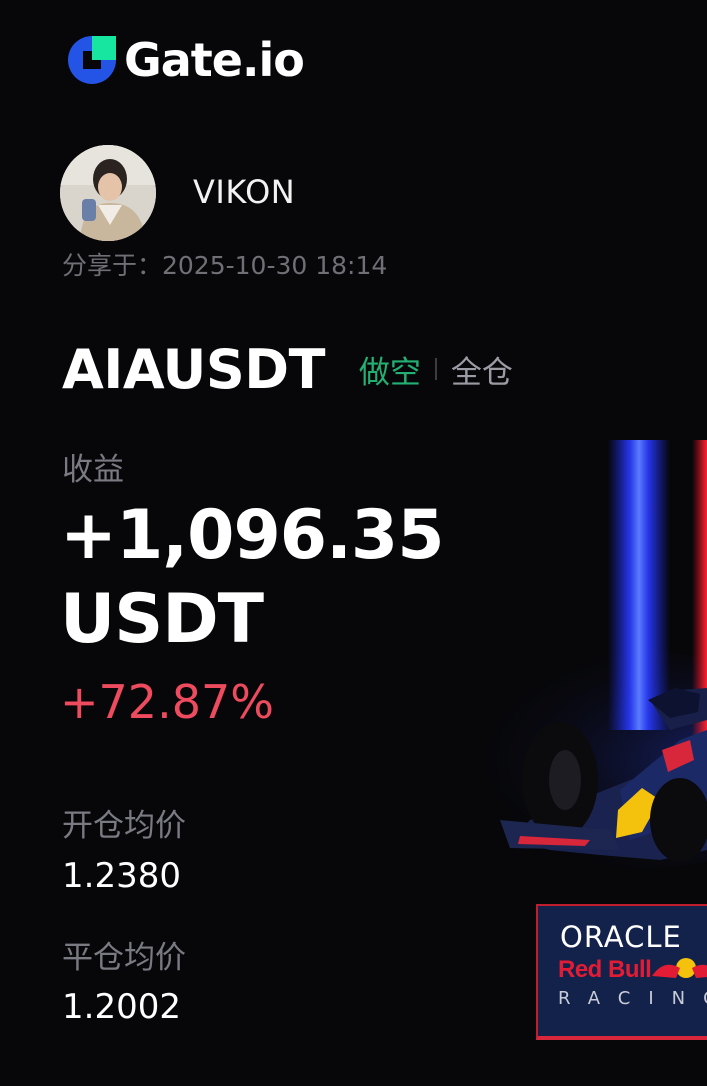  I want to click on entry-price-value: 1.2380, so click(121, 876).